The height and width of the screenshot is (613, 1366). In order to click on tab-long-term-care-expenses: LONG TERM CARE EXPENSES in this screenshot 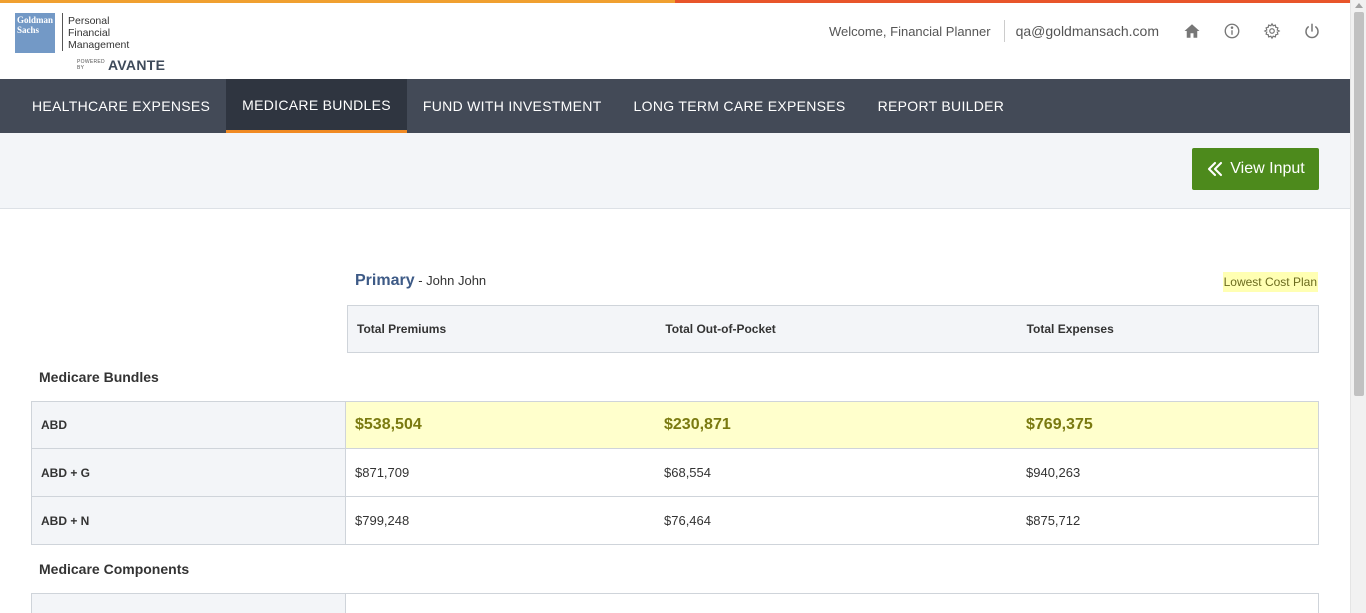, I will do `click(740, 106)`.